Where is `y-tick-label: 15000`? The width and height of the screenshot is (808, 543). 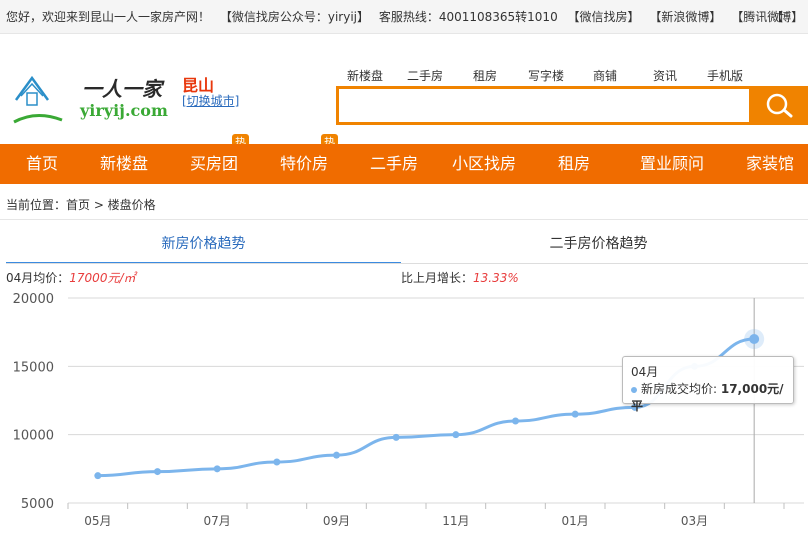
y-tick-label: 15000 is located at coordinates (33, 367).